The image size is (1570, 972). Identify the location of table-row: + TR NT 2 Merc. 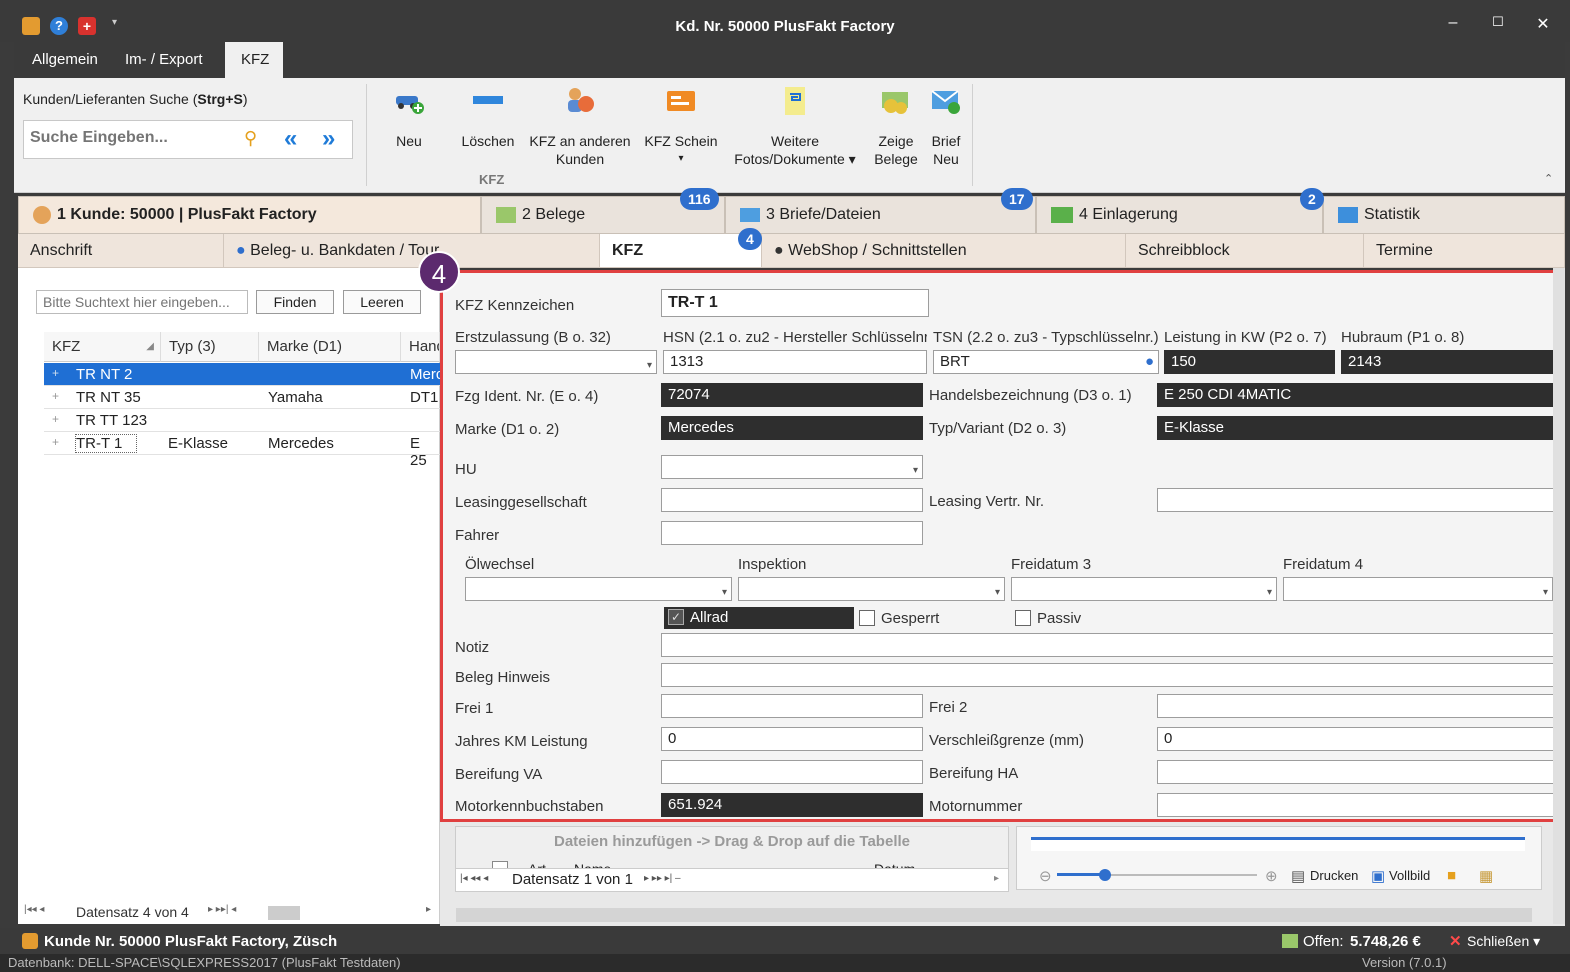
(243, 374).